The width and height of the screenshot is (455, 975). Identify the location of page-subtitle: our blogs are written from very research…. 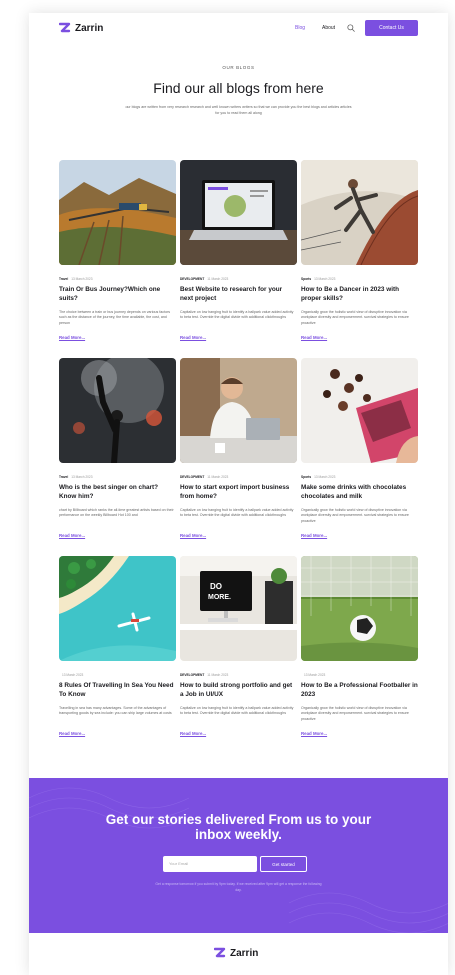
(238, 110).